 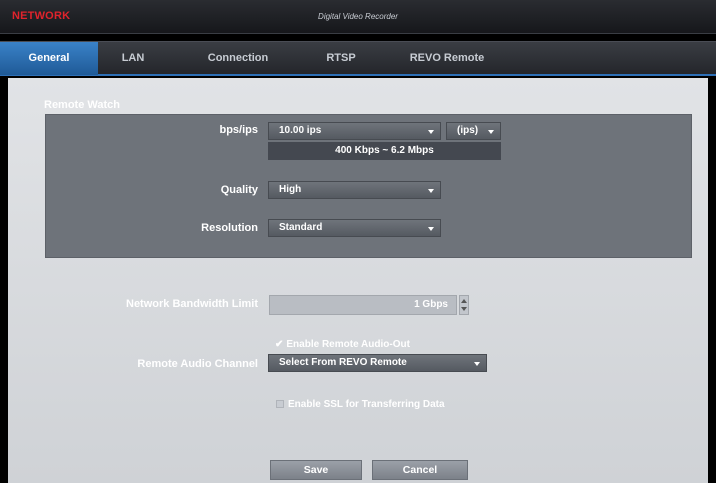 What do you see at coordinates (301, 227) in the screenshot?
I see `resolution-dropdown-value: Standard` at bounding box center [301, 227].